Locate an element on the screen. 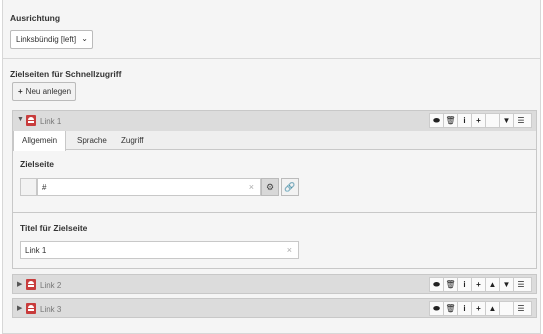  target-input: # × is located at coordinates (149, 187).